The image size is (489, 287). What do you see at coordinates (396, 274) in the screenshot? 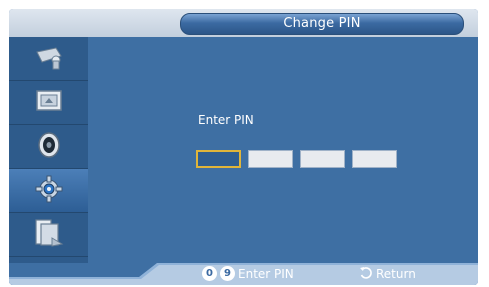
I see `return-label: Return` at bounding box center [396, 274].